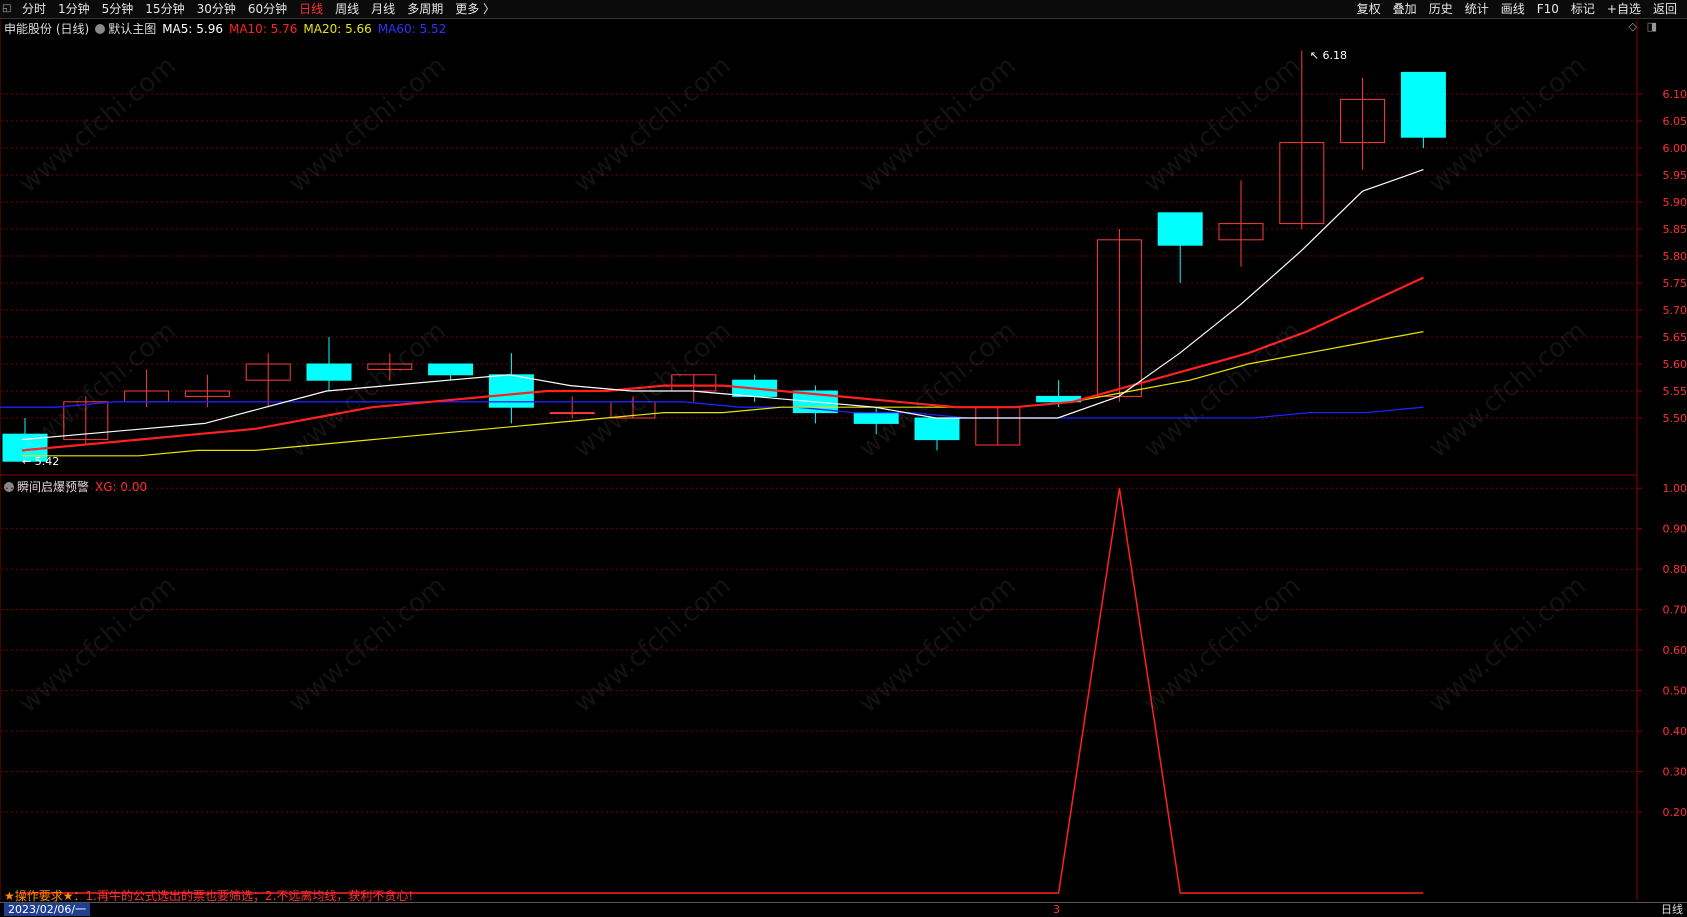 The width and height of the screenshot is (1687, 917). Describe the element at coordinates (1675, 310) in the screenshot. I see `price-tick-label: 5.70` at that location.